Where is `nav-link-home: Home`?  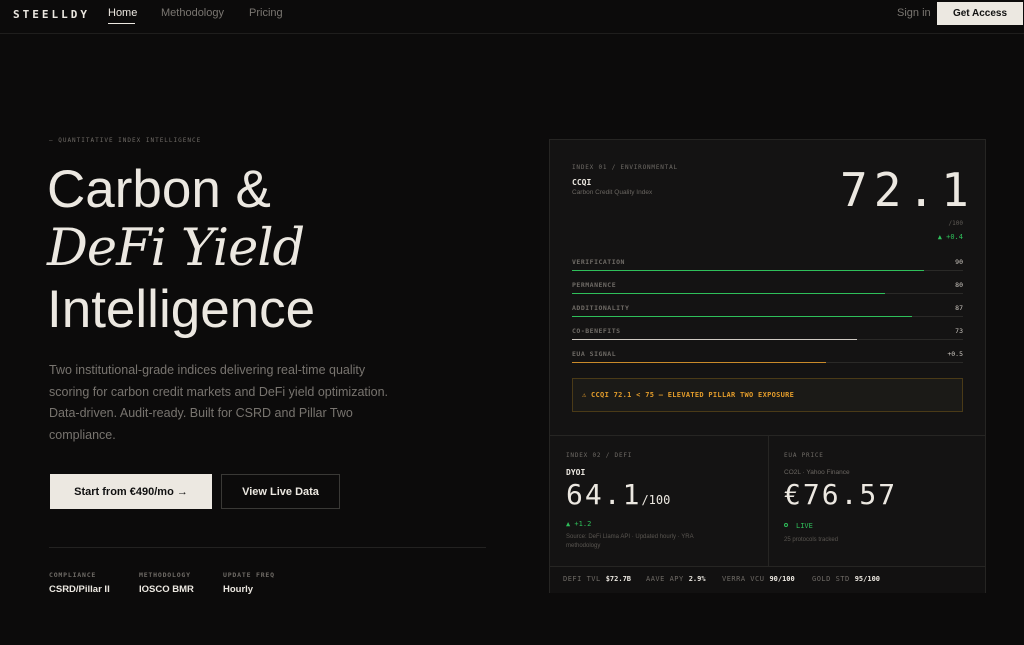
nav-link-home: Home is located at coordinates (122, 13).